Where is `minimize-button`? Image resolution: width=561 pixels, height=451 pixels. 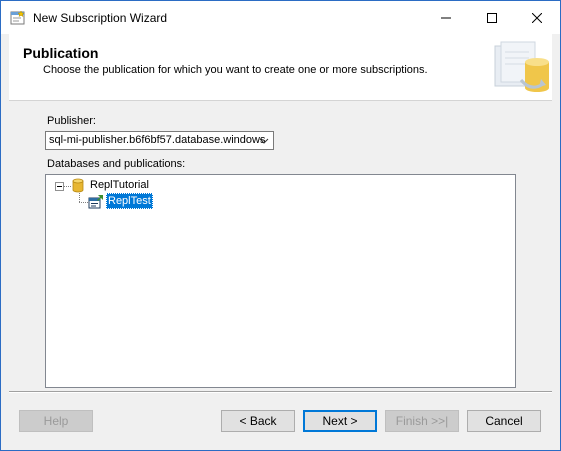
minimize-button is located at coordinates (446, 17).